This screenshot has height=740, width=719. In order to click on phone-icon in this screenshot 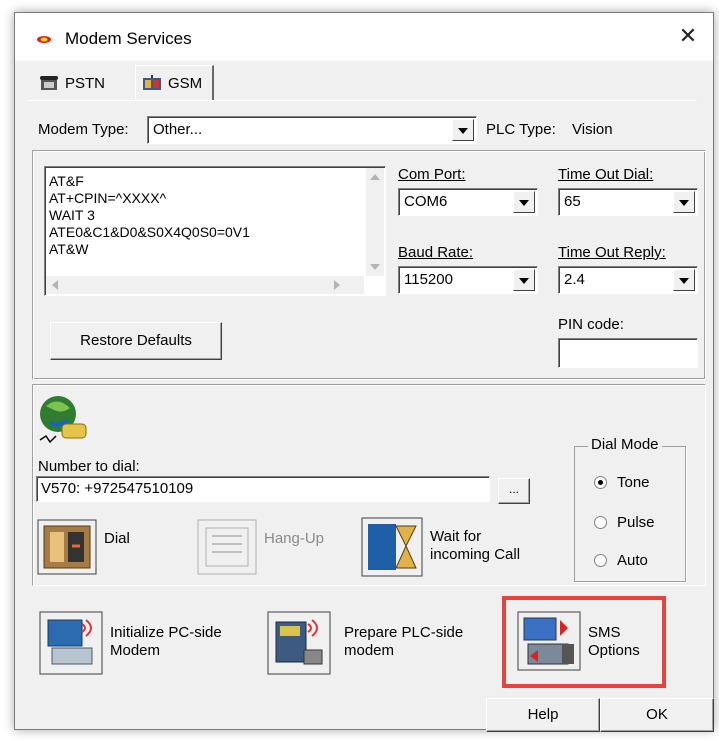, I will do `click(49, 83)`.